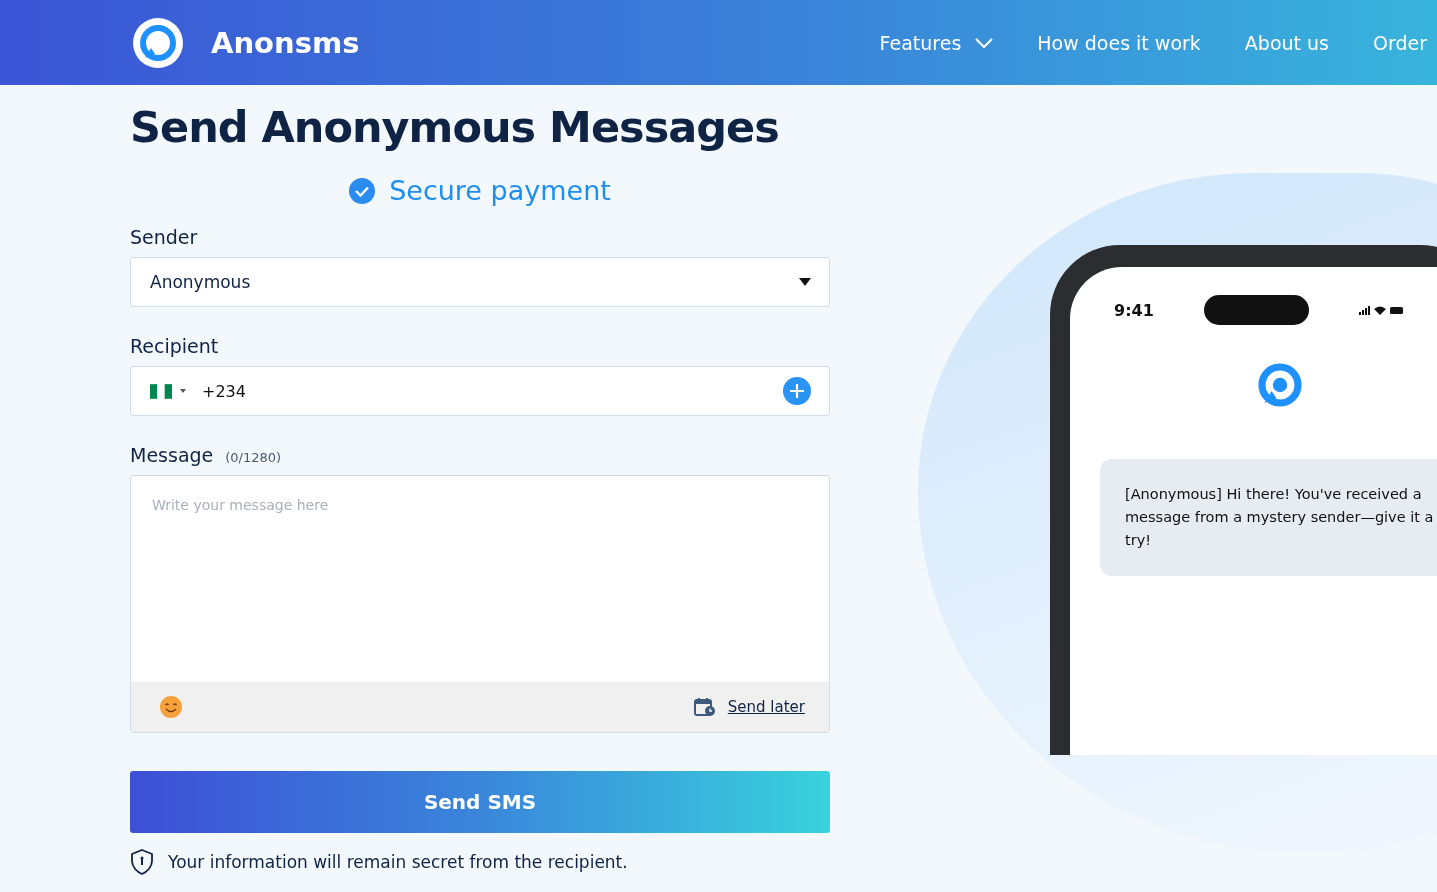 The height and width of the screenshot is (892, 1437). Describe the element at coordinates (1380, 310) in the screenshot. I see `status-icons` at that location.